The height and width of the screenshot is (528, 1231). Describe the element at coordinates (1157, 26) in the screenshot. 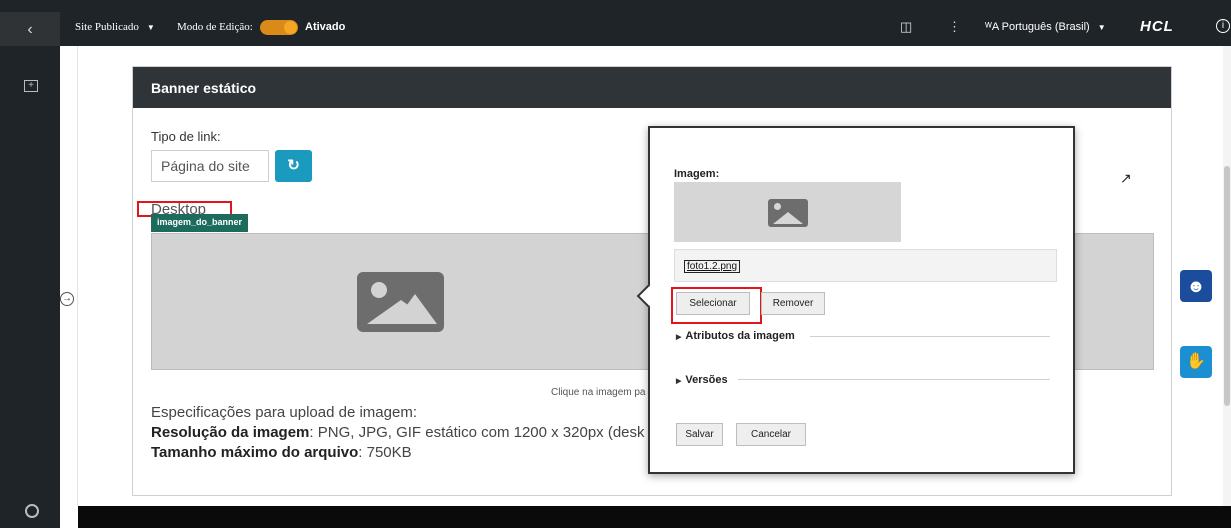

I see `hcl-logo: HCL` at that location.